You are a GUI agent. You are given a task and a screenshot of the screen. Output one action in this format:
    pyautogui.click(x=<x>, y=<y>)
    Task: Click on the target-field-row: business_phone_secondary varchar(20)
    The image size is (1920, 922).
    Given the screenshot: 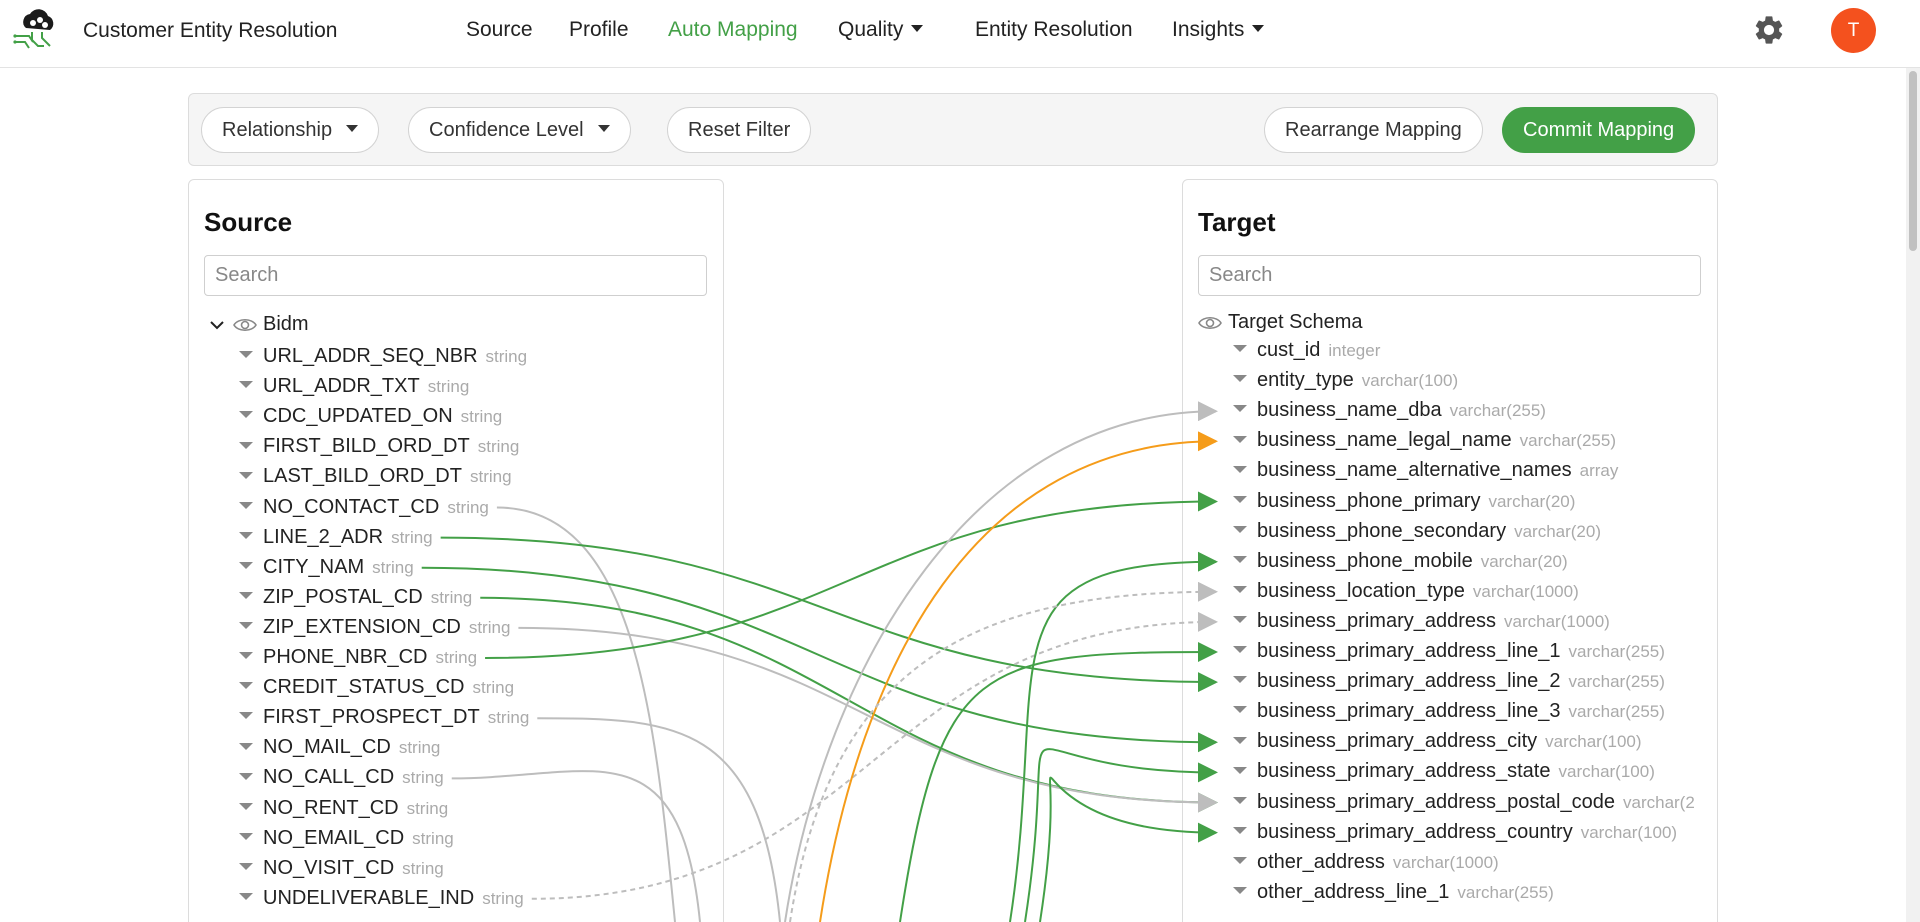 What is the action you would take?
    pyautogui.click(x=1417, y=533)
    